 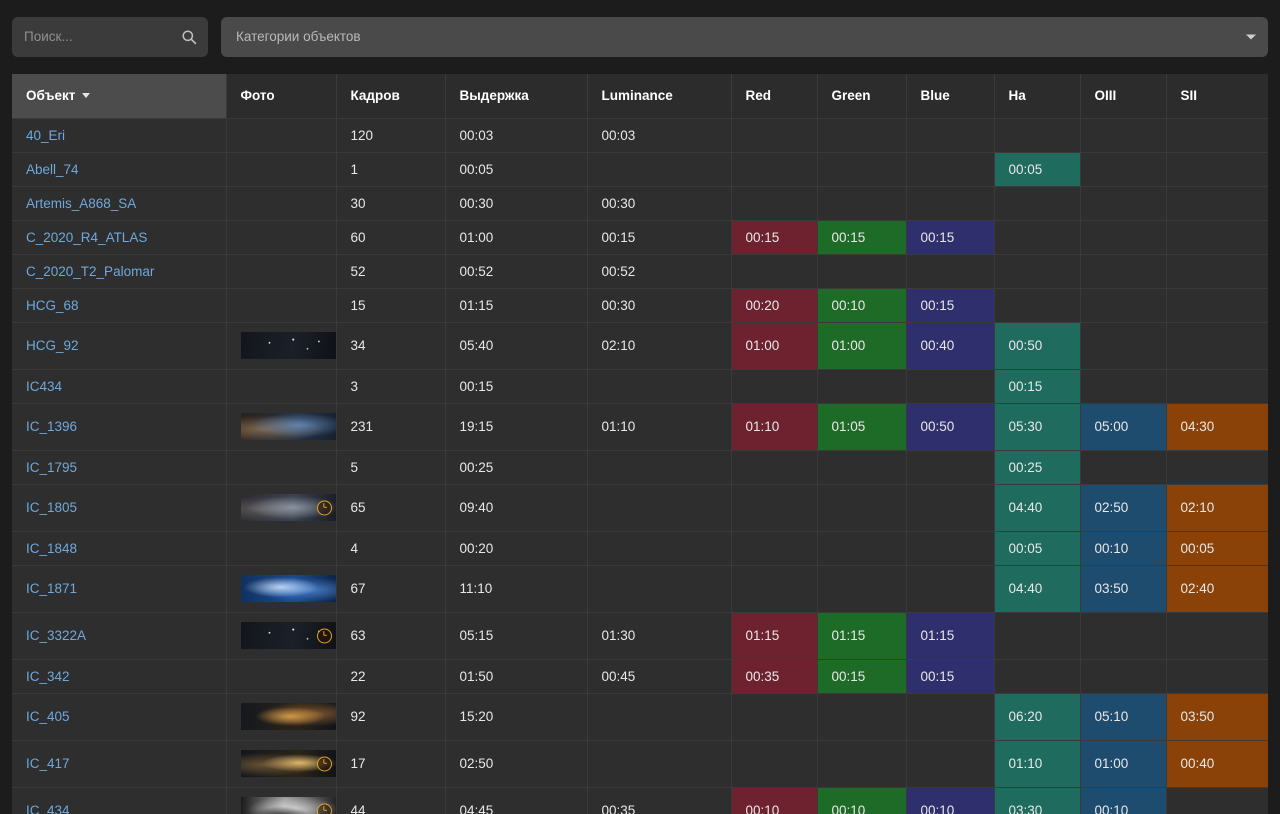 What do you see at coordinates (1123, 508) in the screenshot?
I see `cell-oiii: 02:50` at bounding box center [1123, 508].